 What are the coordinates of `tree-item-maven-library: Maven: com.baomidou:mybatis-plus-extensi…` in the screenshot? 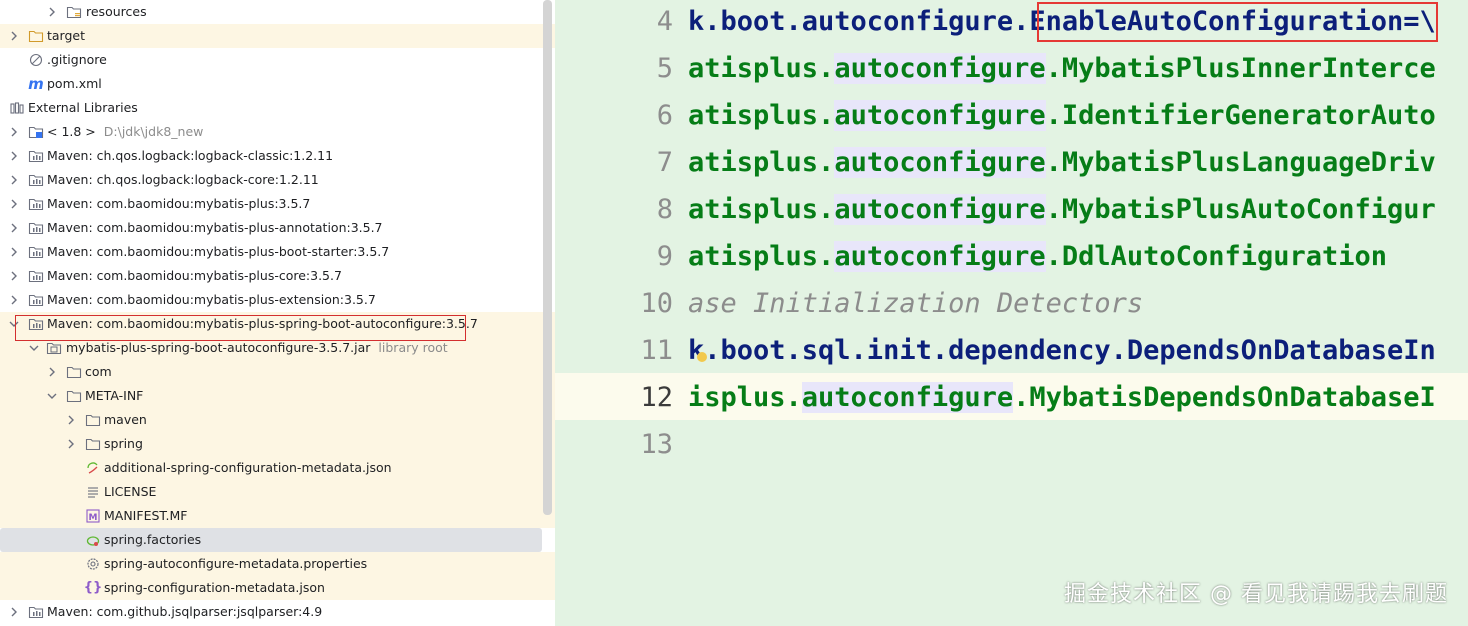 It's located at (277, 300).